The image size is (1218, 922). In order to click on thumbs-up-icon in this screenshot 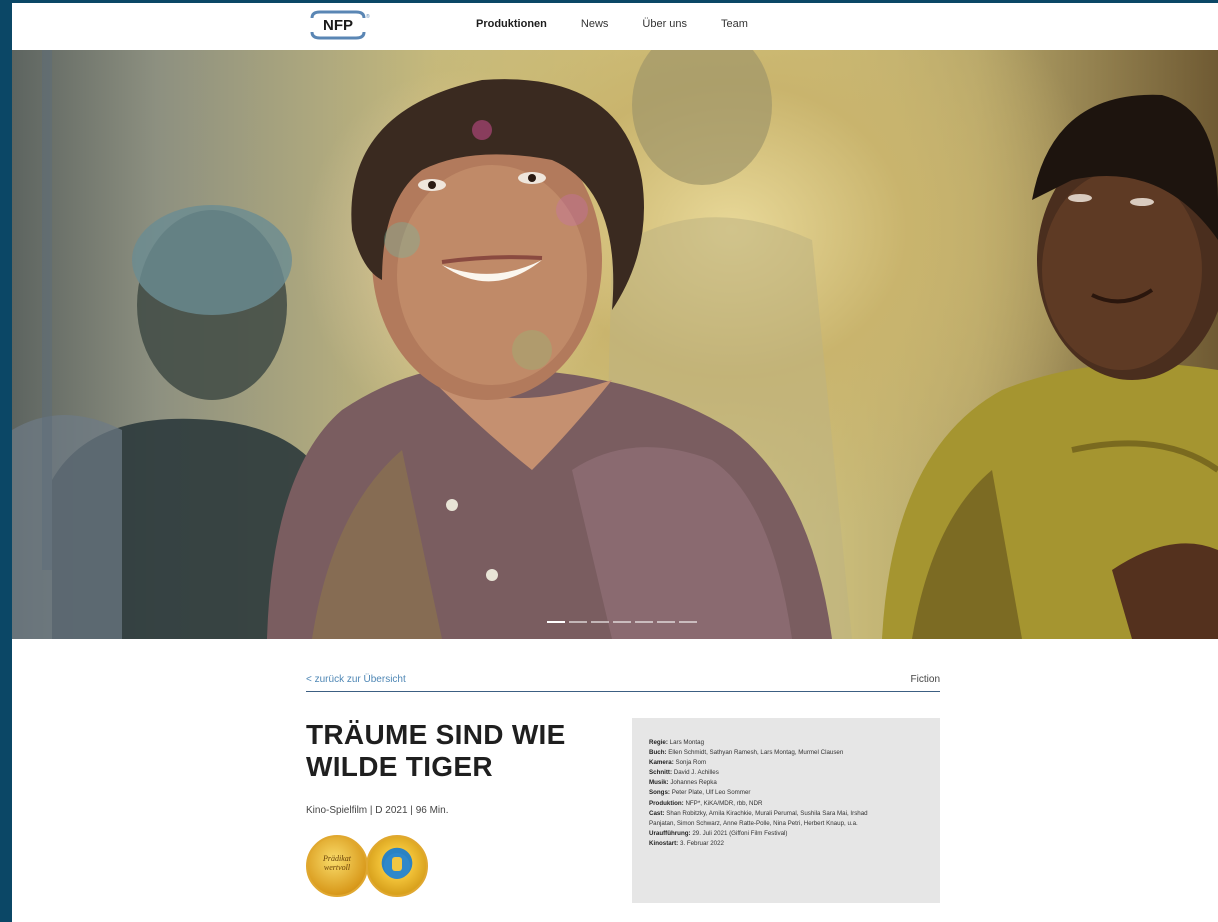, I will do `click(397, 866)`.